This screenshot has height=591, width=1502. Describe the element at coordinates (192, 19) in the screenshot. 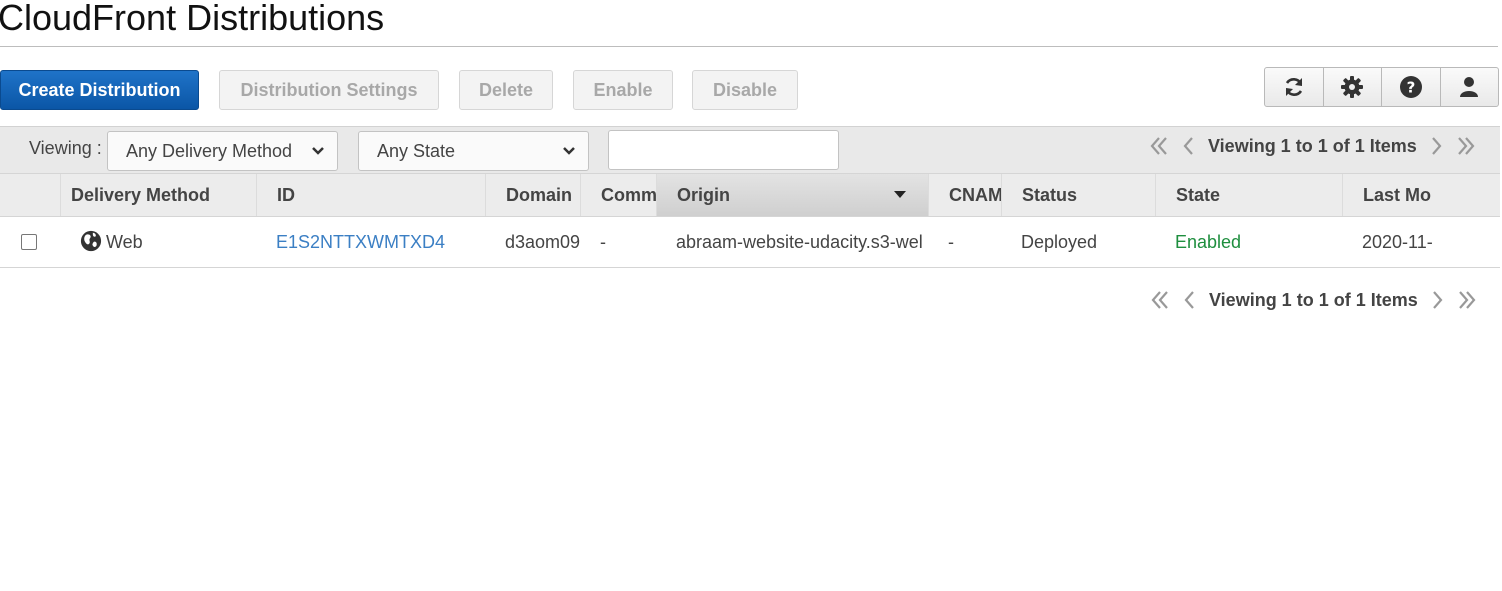

I see `page-title: CloudFront Distributions` at that location.